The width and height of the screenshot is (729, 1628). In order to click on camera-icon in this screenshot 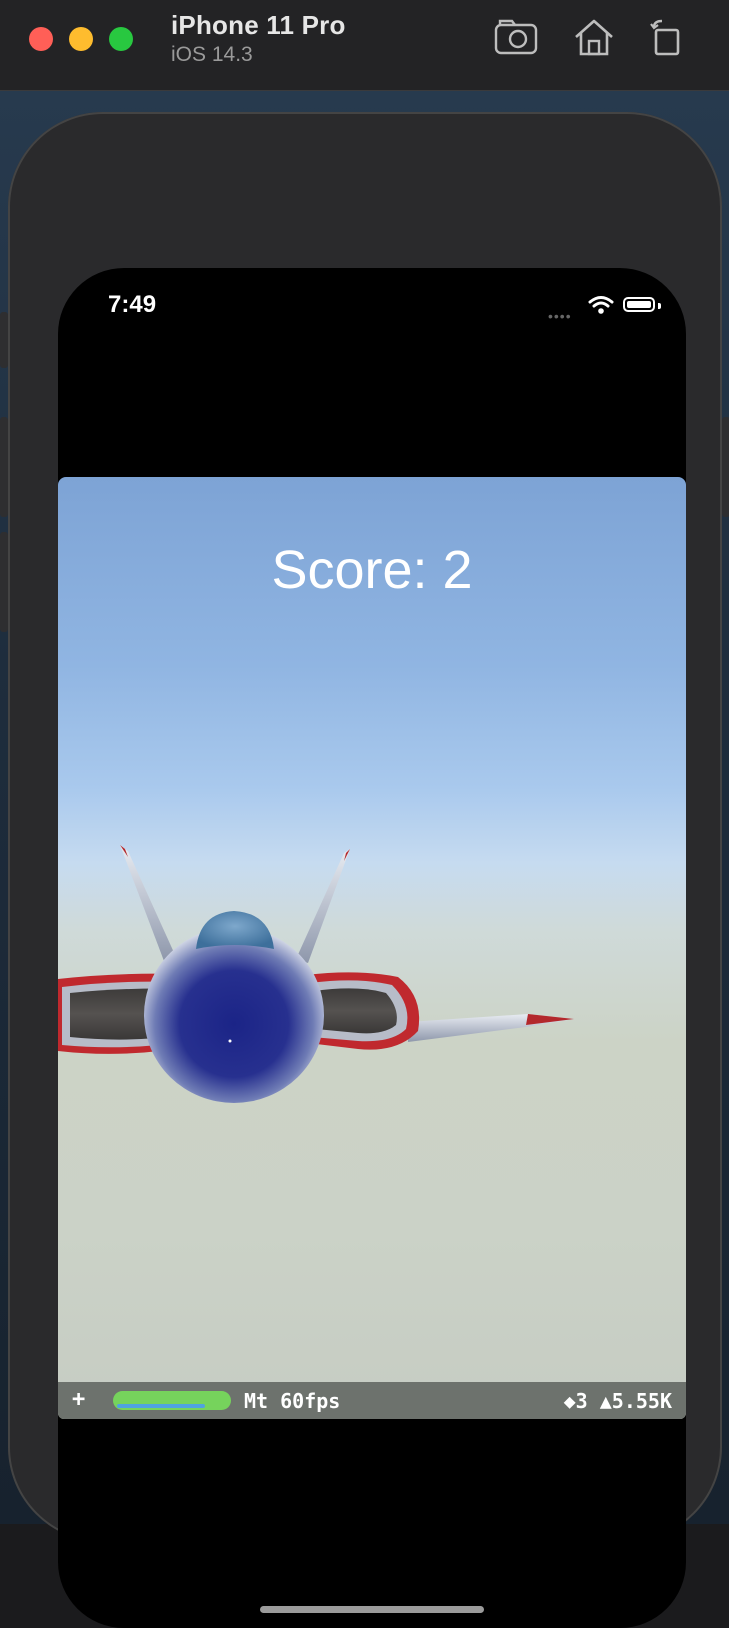, I will do `click(516, 37)`.